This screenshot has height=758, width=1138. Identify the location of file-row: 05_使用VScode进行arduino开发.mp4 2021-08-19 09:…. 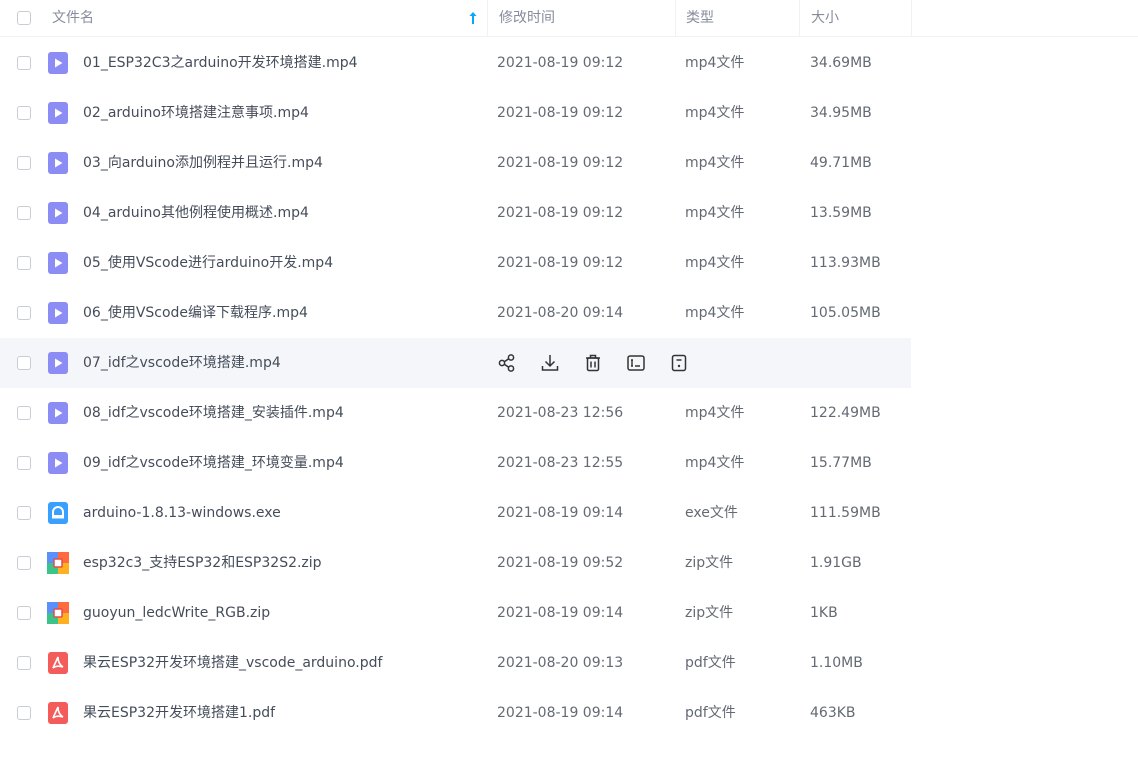
(455, 263).